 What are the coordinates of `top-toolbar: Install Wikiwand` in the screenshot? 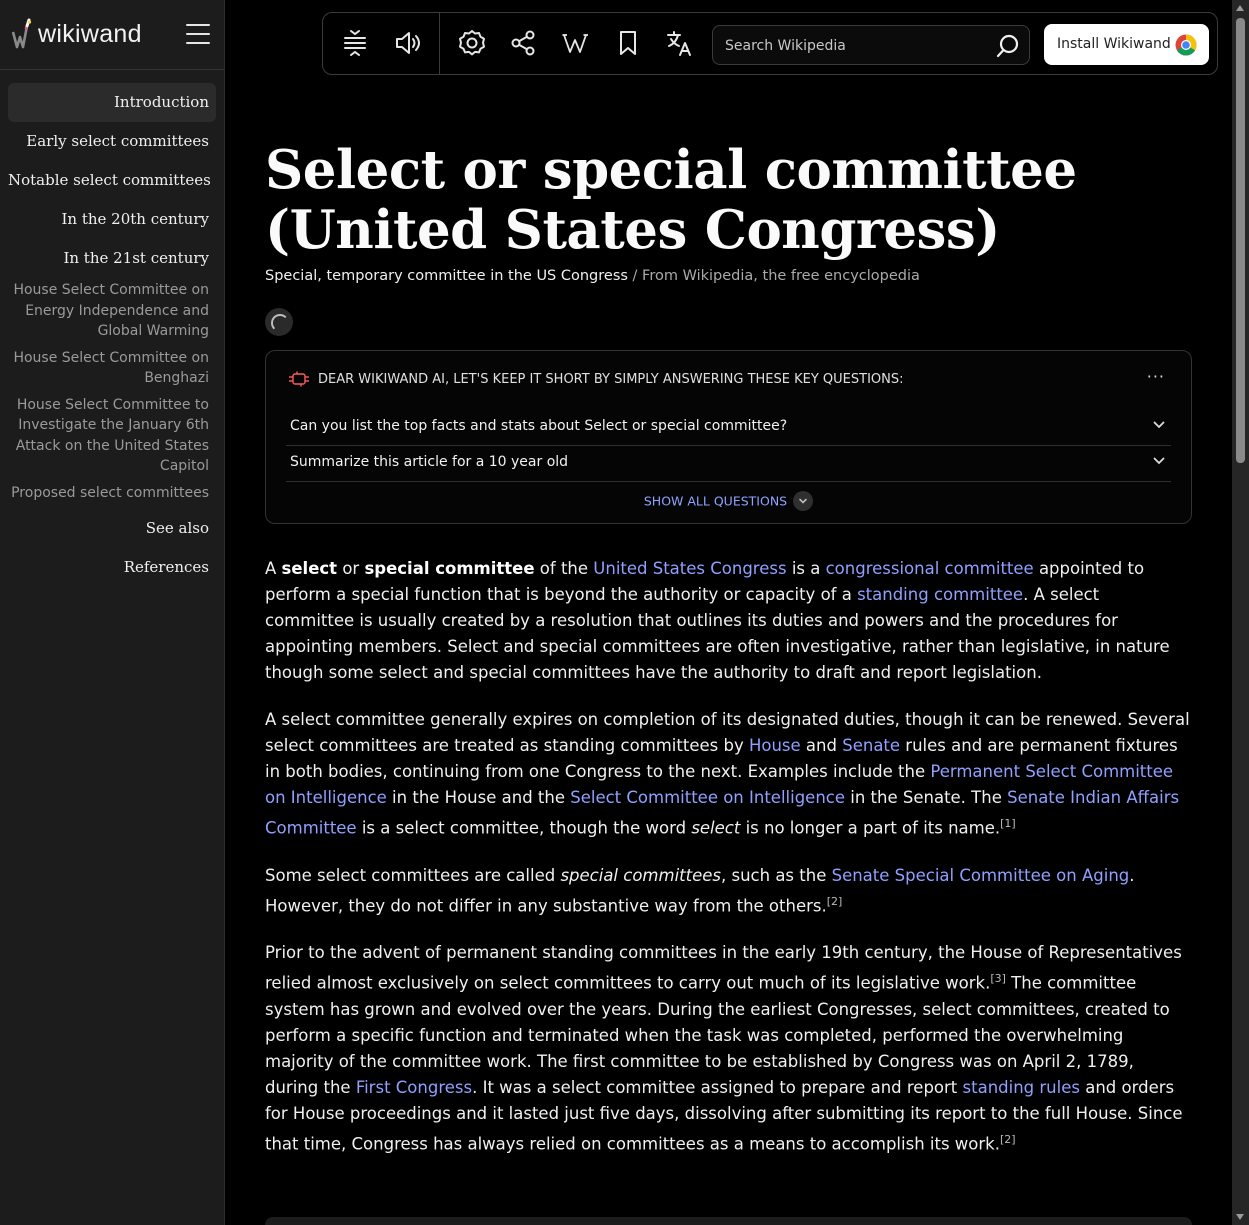 It's located at (770, 43).